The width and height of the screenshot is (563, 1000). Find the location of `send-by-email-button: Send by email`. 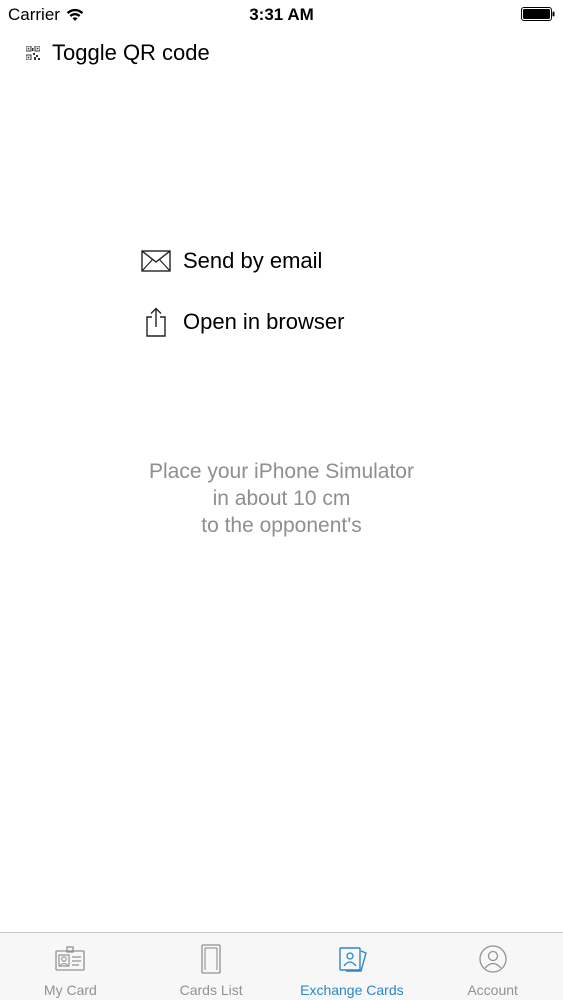

send-by-email-button: Send by email is located at coordinates (231, 261).